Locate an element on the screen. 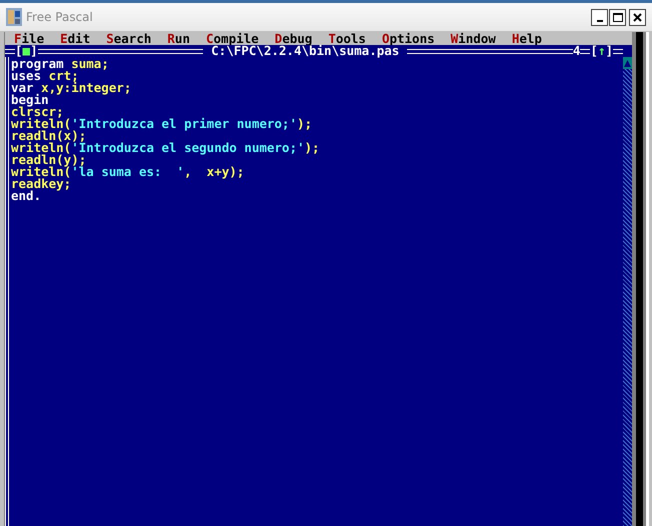 This screenshot has width=652, height=526. code-line: writeln('Introduzca el primer numero;'); is located at coordinates (162, 124).